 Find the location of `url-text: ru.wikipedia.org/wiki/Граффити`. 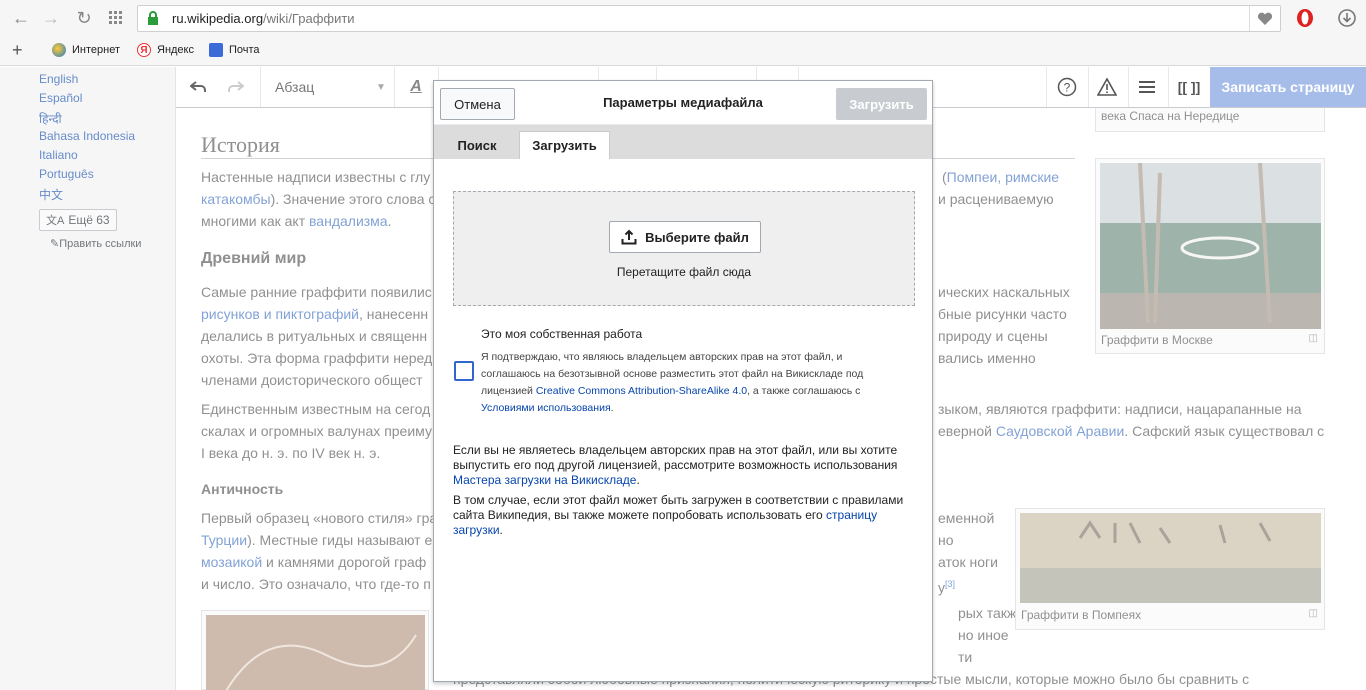

url-text: ru.wikipedia.org/wiki/Граффити is located at coordinates (263, 18).